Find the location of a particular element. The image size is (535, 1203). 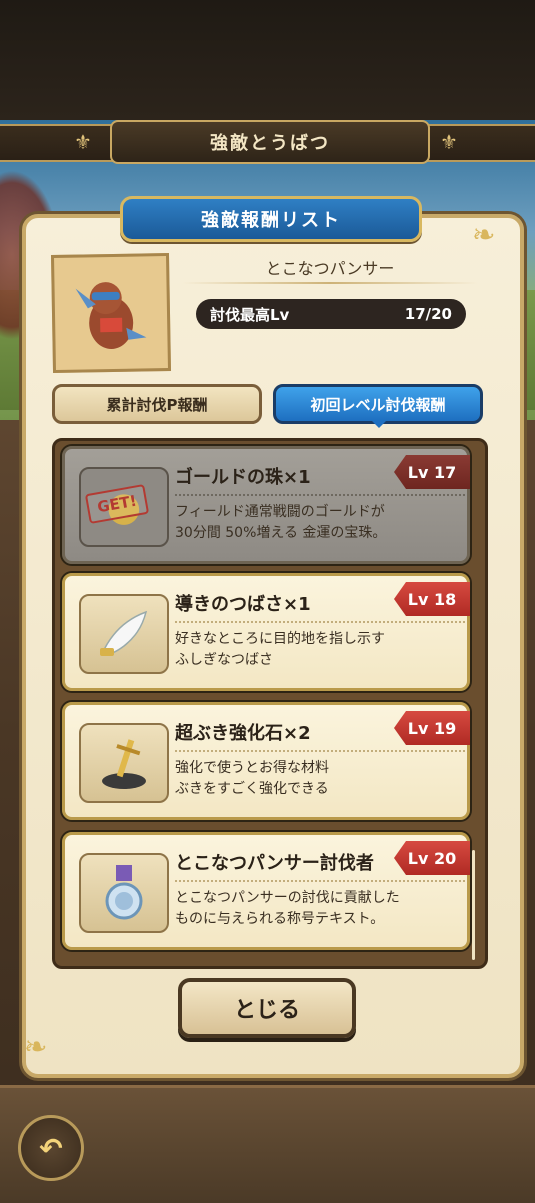

tab-cumulative-points: 累計討伐P報酬 is located at coordinates (157, 404).